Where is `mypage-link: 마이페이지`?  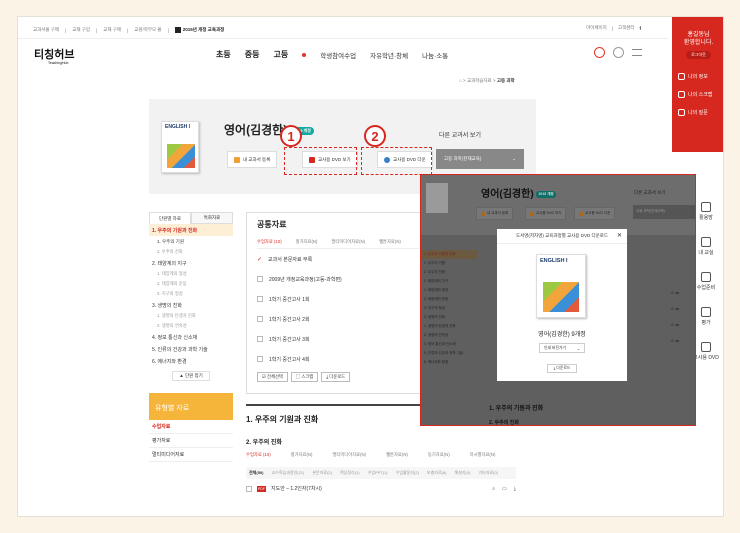
mypage-link: 마이페이지 is located at coordinates (596, 28).